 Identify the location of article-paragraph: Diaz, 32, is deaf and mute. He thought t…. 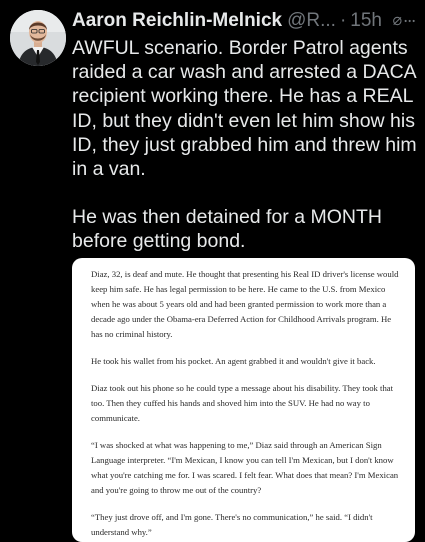
(245, 304).